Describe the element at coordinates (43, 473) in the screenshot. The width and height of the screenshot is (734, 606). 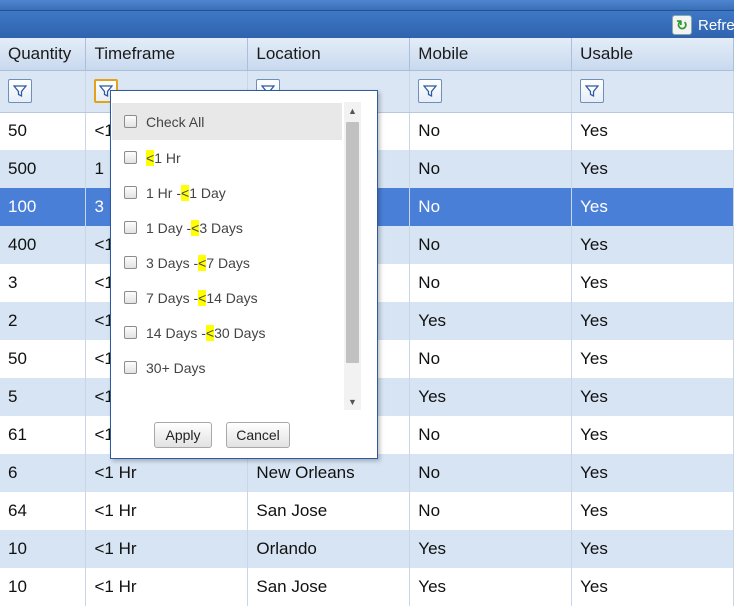
I see `cell-quantity: 6` at that location.